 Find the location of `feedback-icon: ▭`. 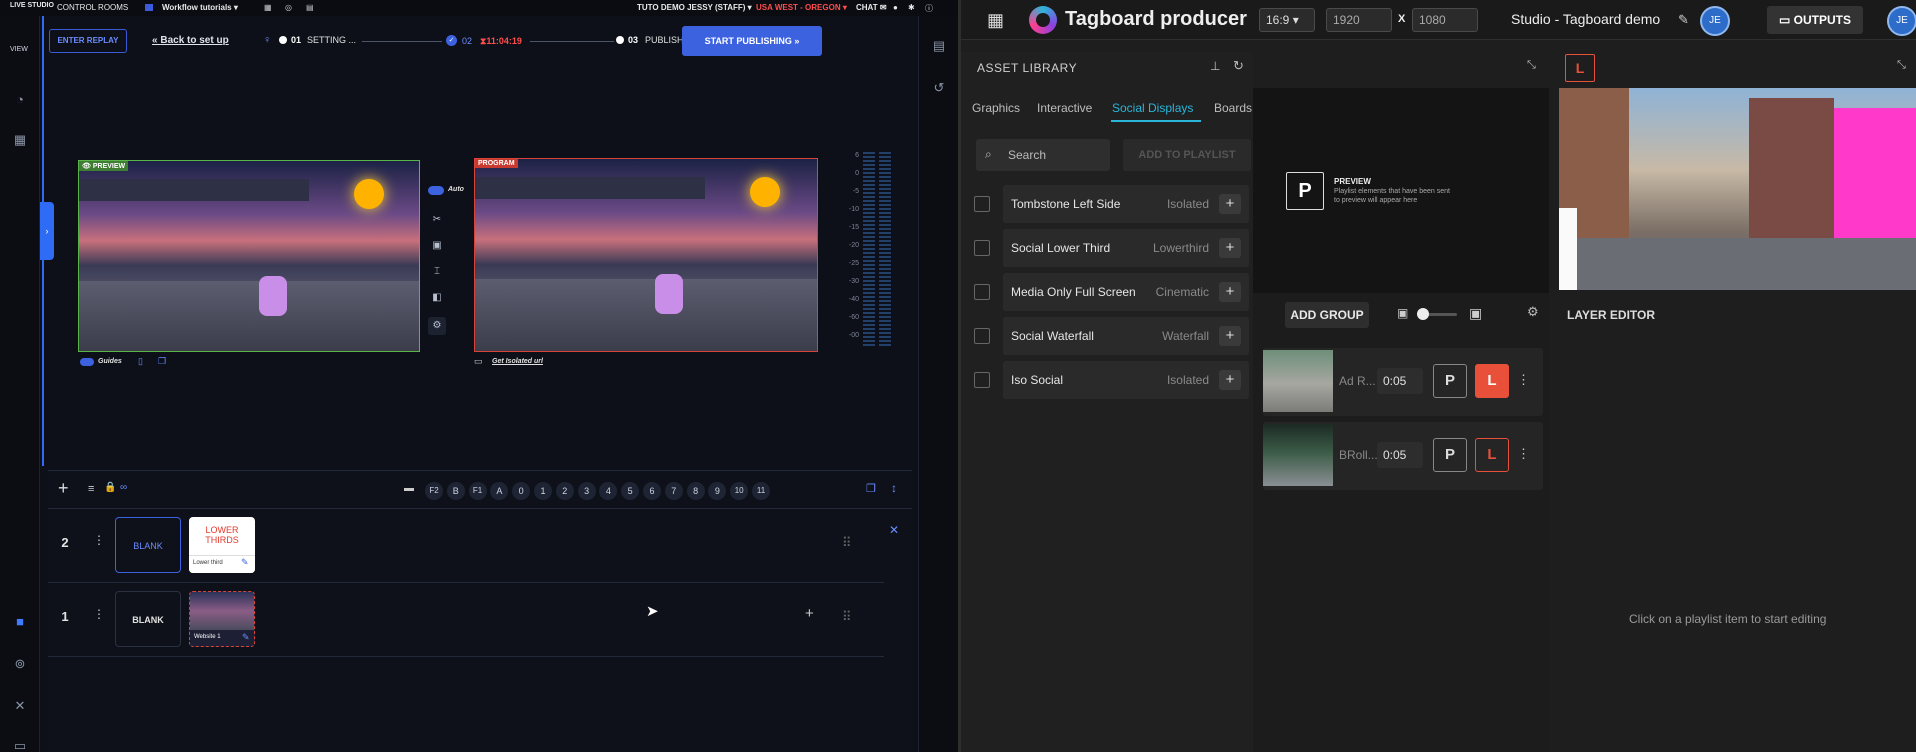

feedback-icon: ▭ is located at coordinates (20, 745).